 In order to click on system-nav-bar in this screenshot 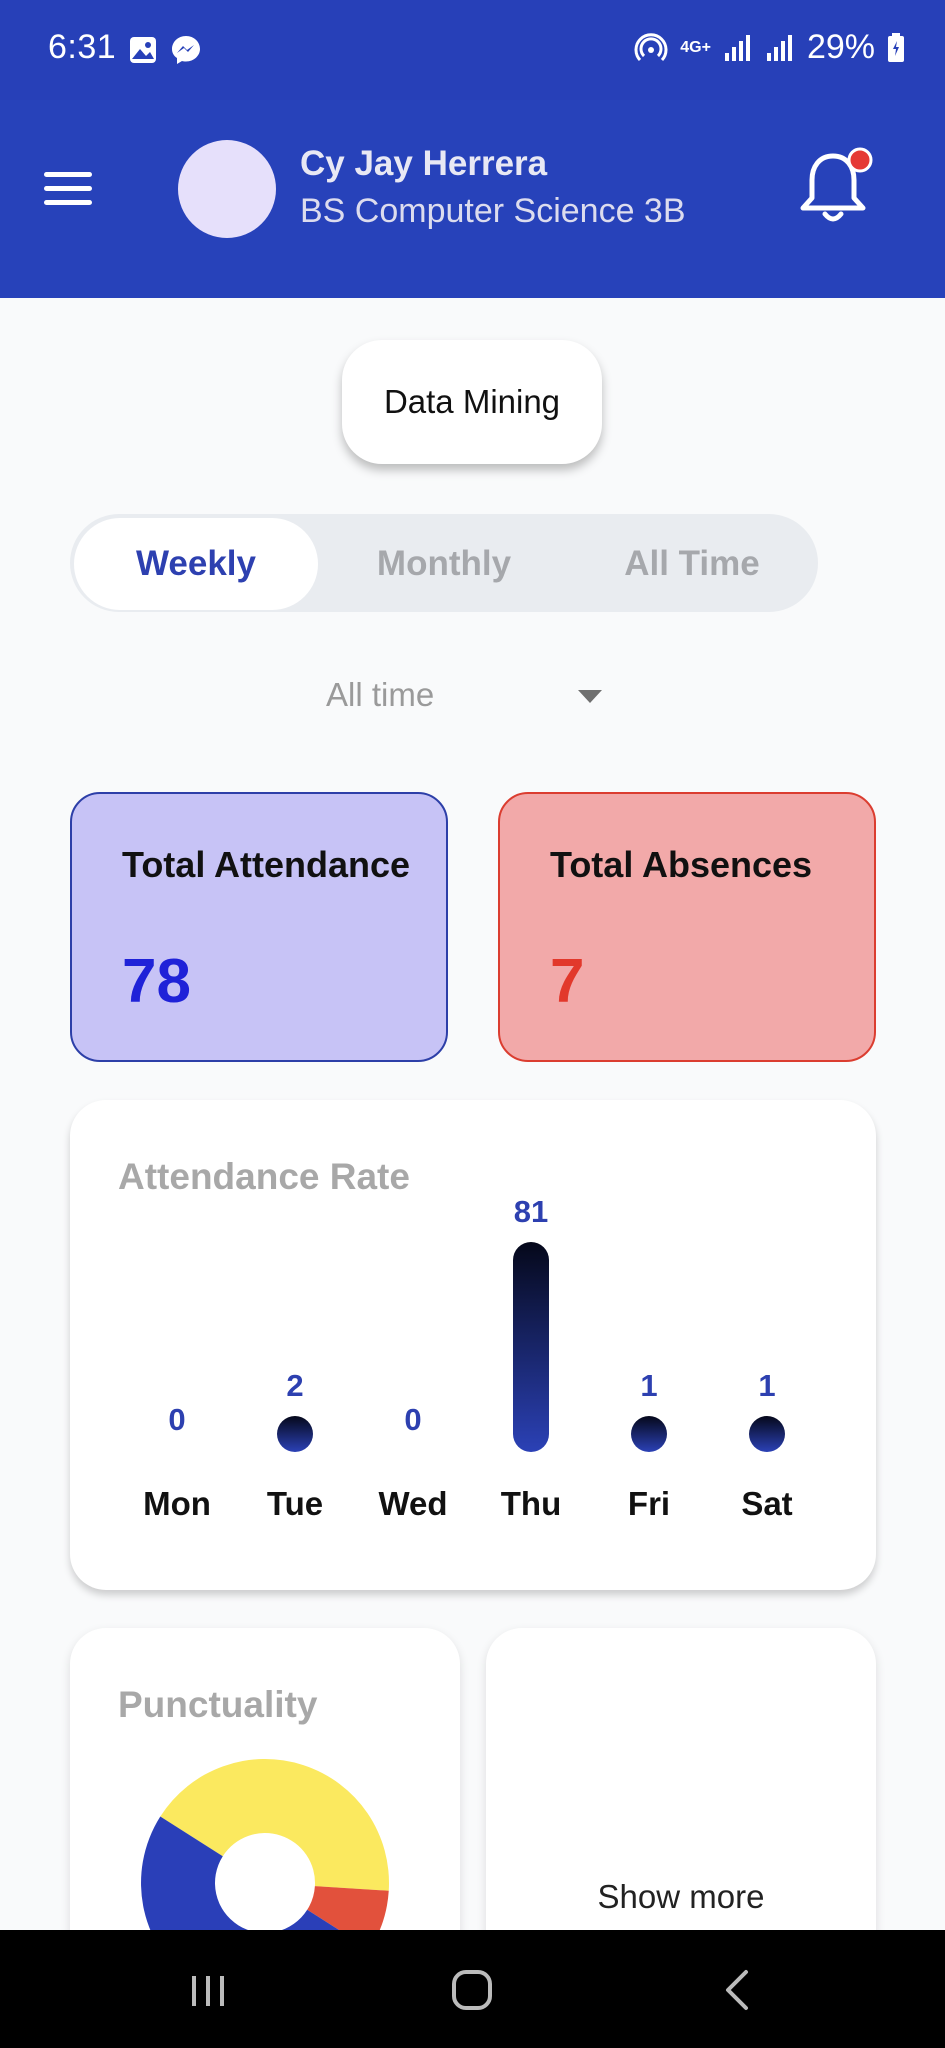, I will do `click(472, 1989)`.